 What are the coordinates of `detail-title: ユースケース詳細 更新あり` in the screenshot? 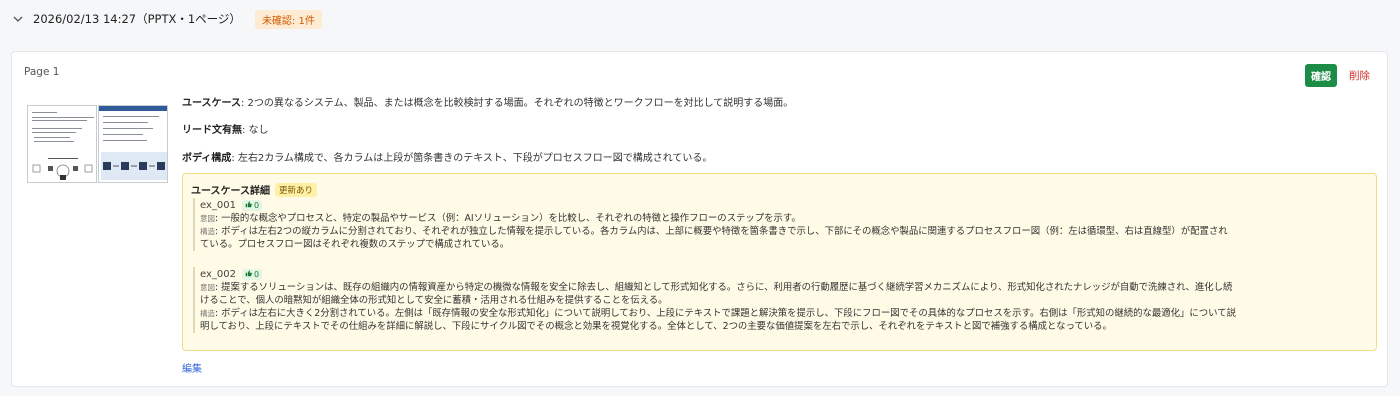 It's located at (254, 189).